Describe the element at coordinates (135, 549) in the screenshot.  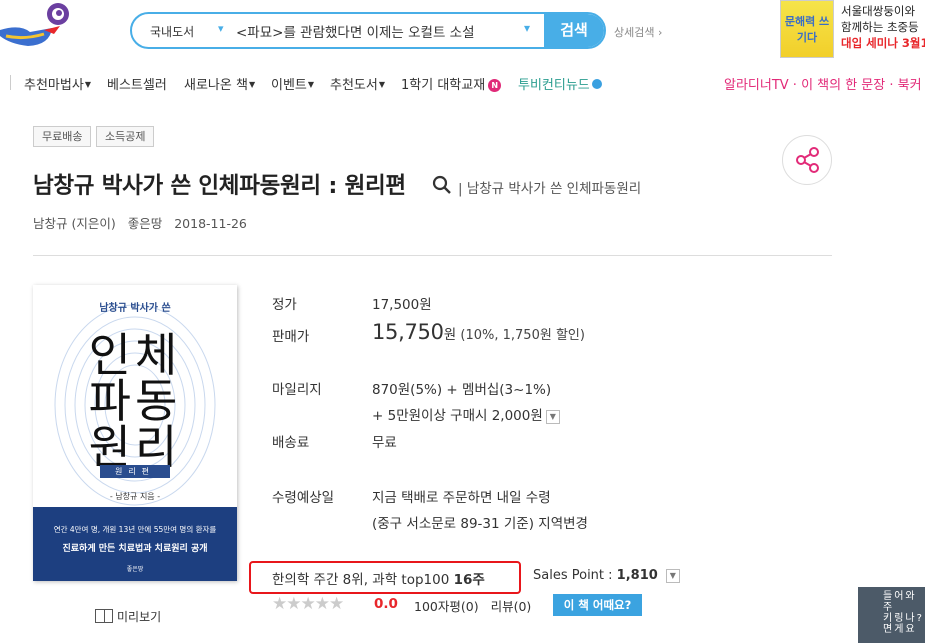
I see `cover-blurb2: 진료하게 만든 치료법과 치료원리 공개` at that location.